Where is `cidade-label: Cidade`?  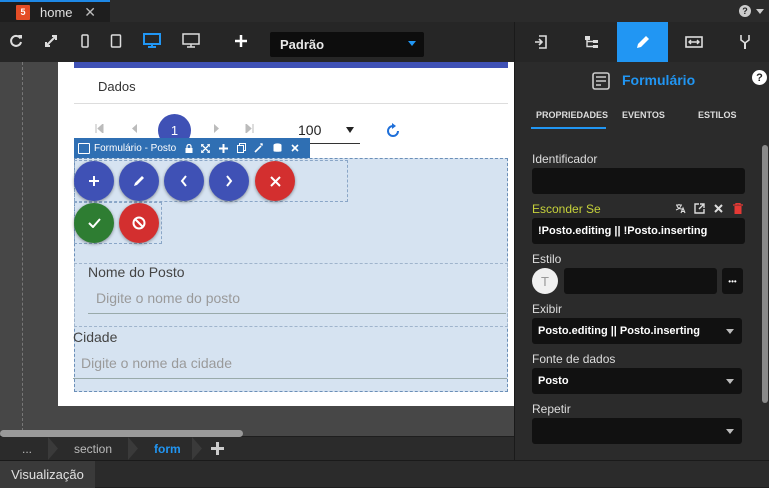 cidade-label: Cidade is located at coordinates (95, 337).